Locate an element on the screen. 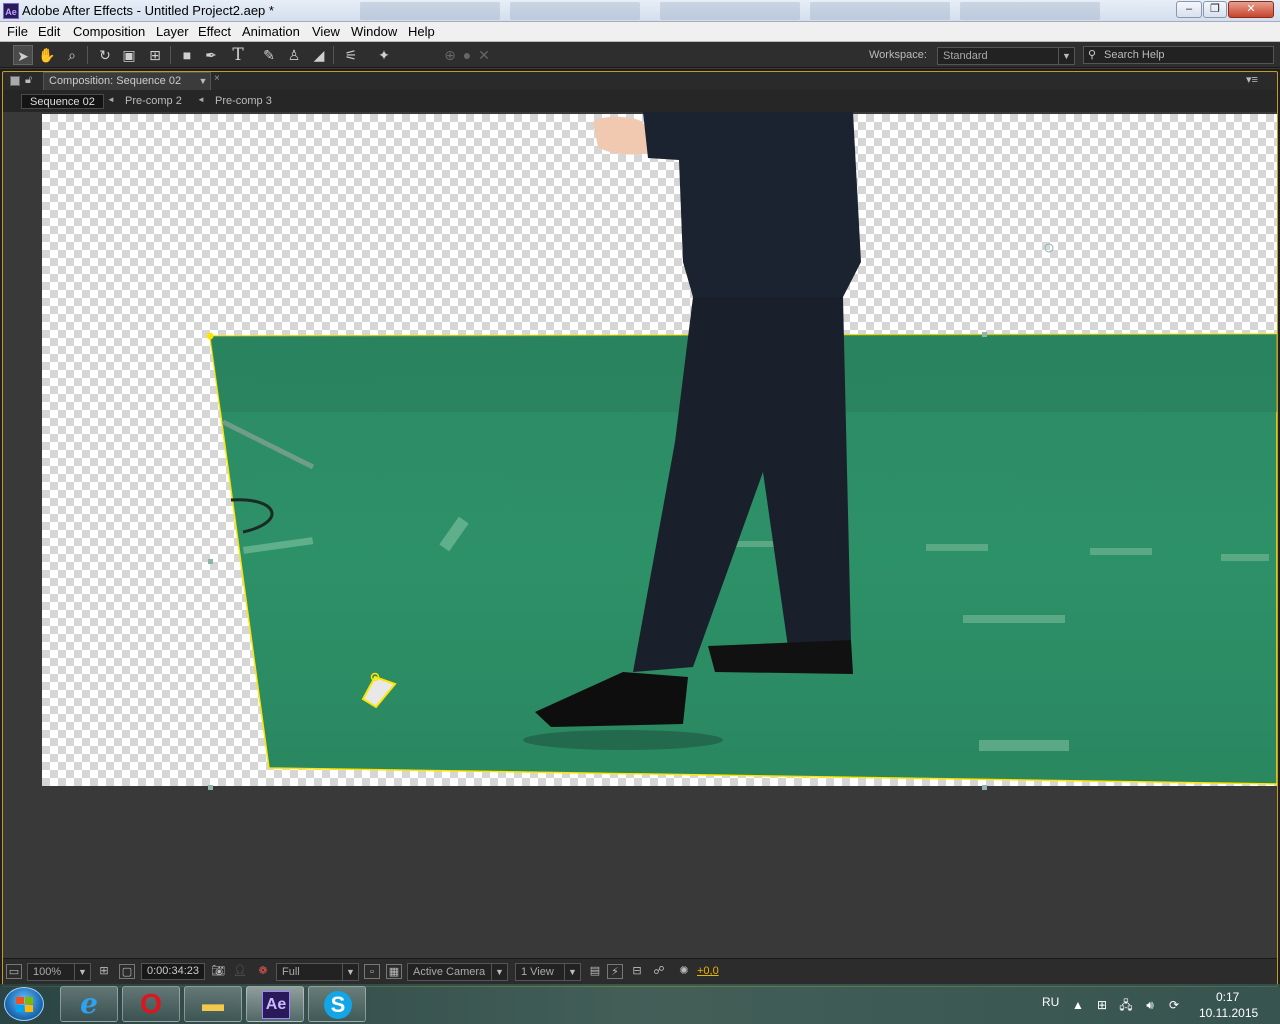  menu-help: Help is located at coordinates (421, 31).